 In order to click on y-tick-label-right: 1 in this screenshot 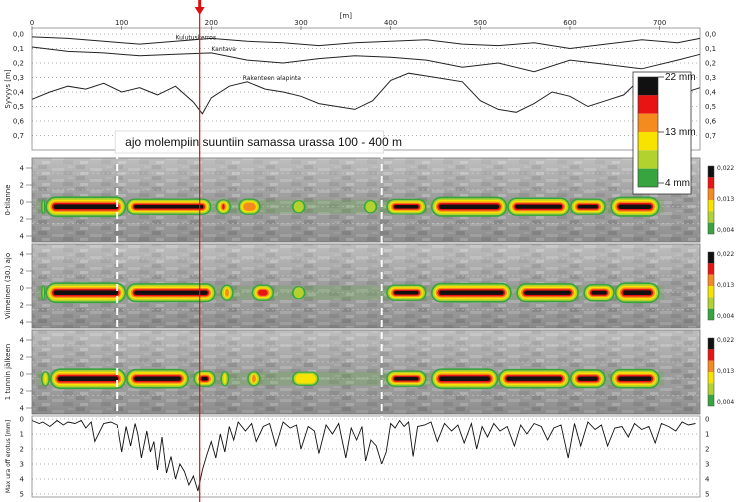, I will do `click(707, 435)`.